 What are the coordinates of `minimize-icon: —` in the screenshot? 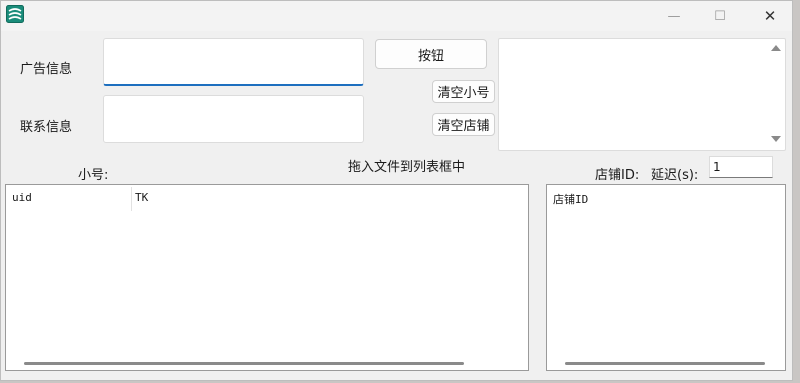 It's located at (674, 16).